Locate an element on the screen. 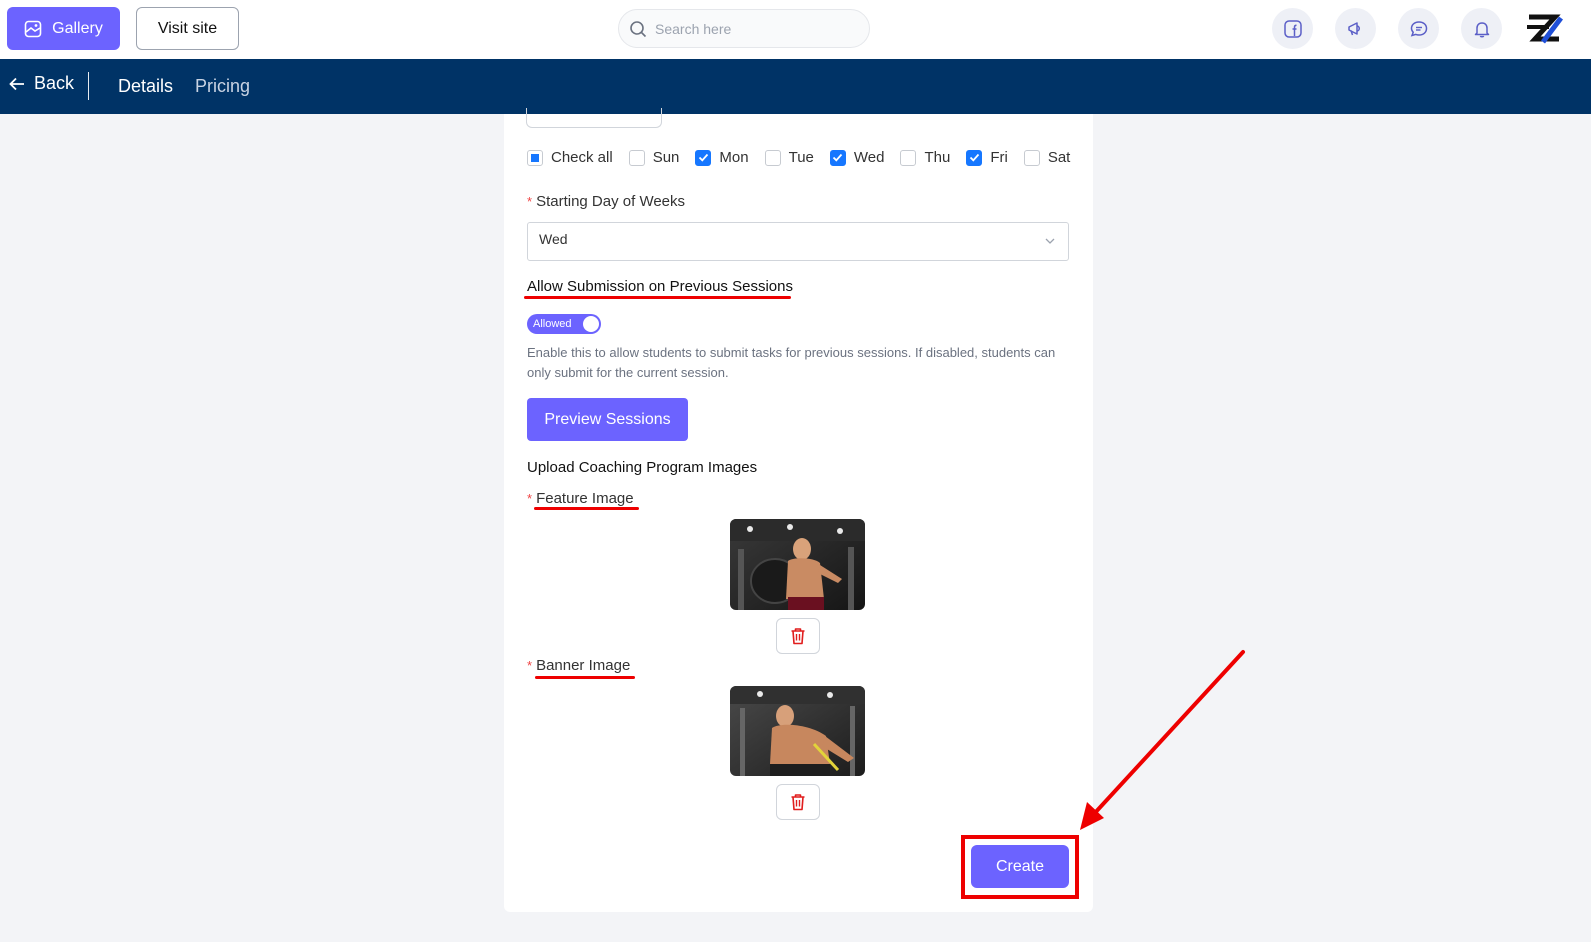  checkbox-fri: Fri is located at coordinates (987, 157).